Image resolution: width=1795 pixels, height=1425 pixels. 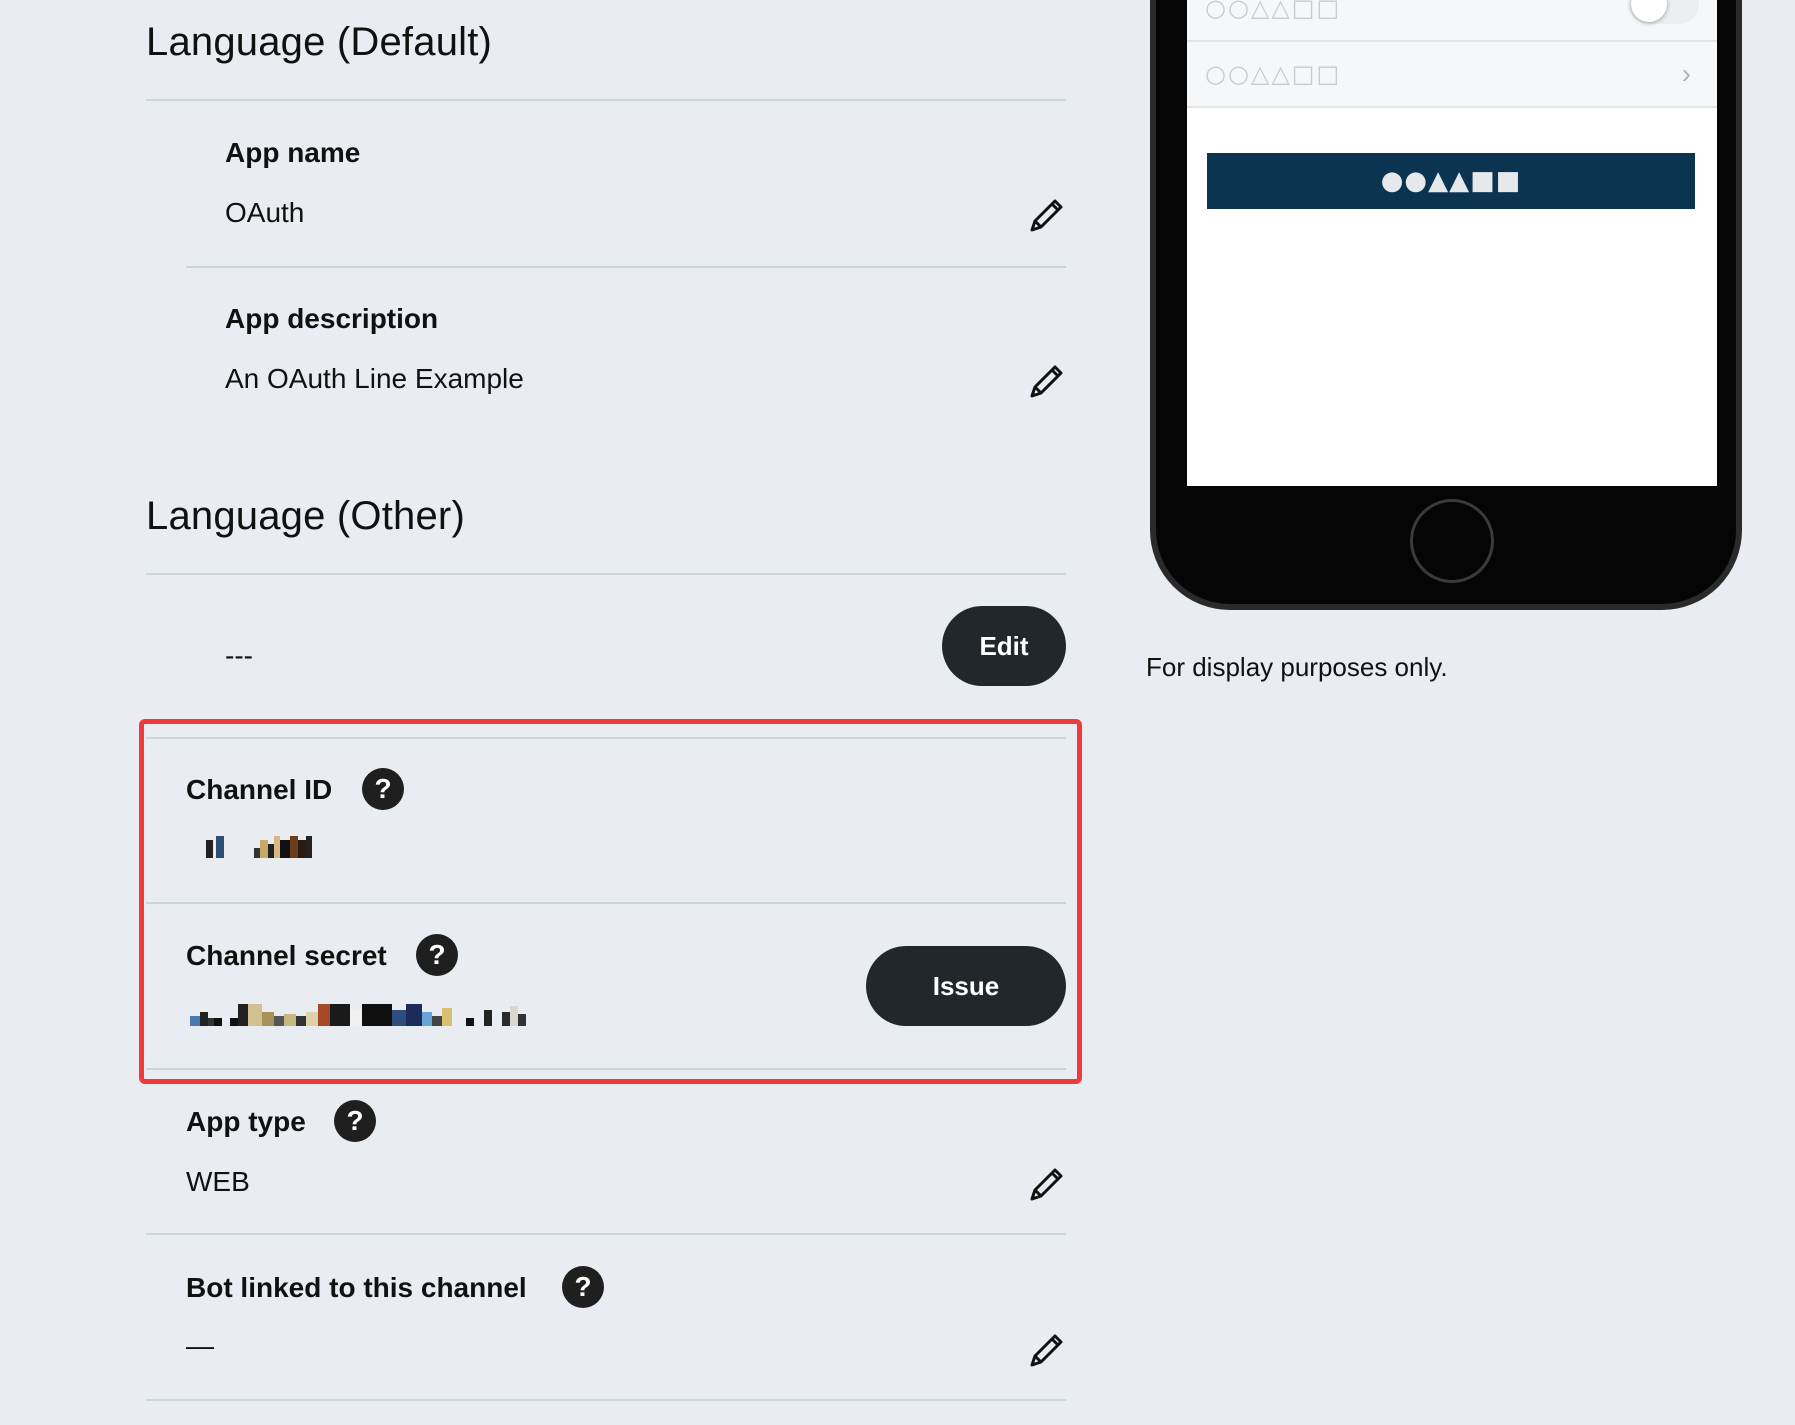 What do you see at coordinates (200, 1345) in the screenshot?
I see `bot-linked-value: —` at bounding box center [200, 1345].